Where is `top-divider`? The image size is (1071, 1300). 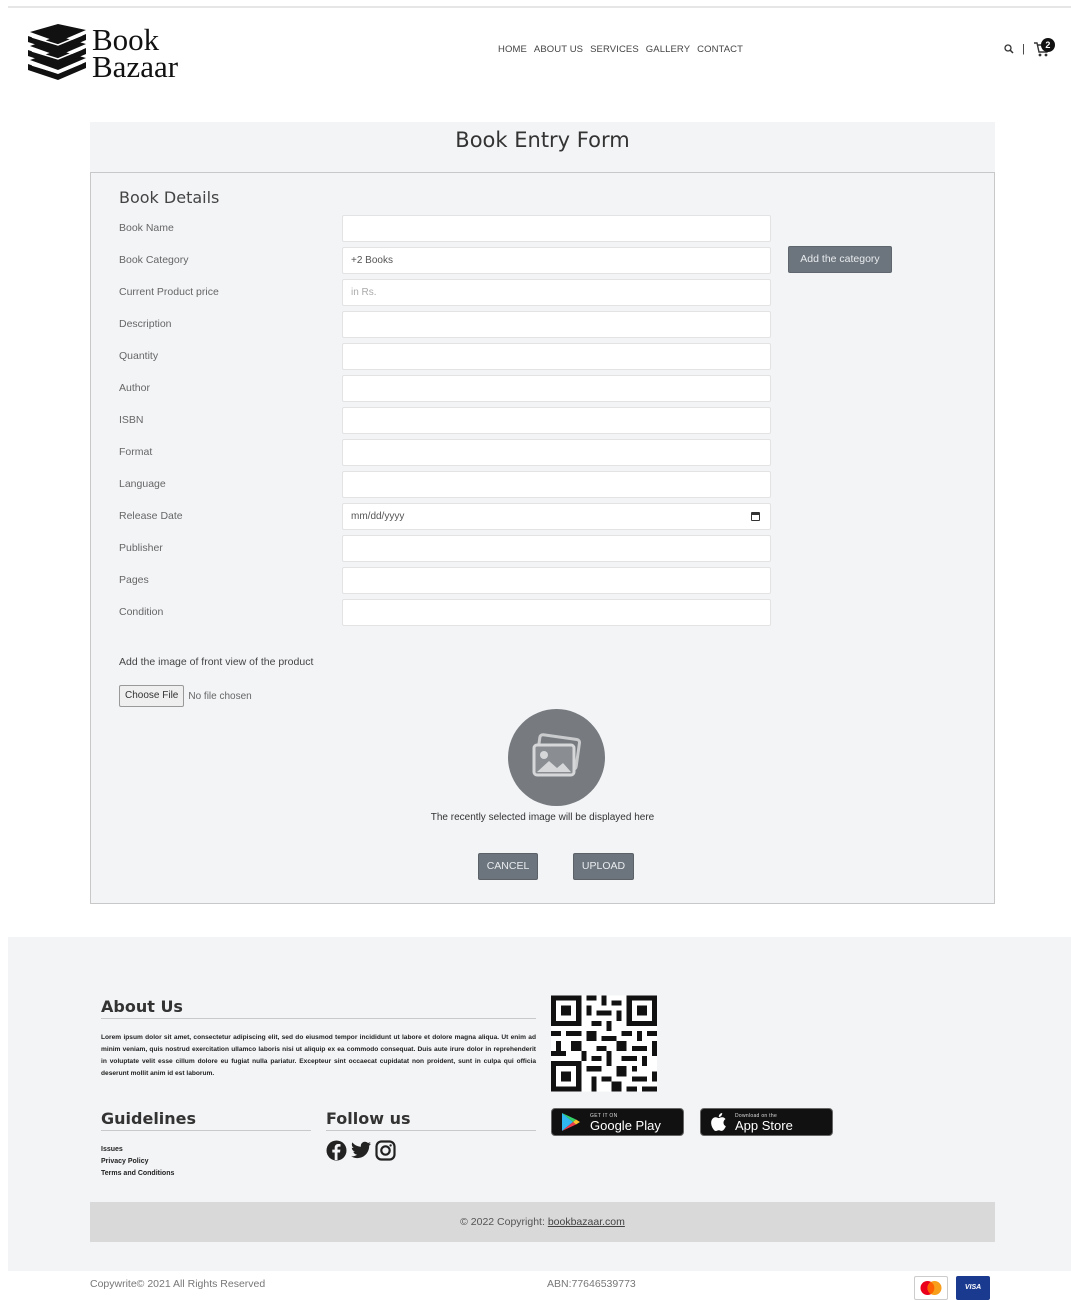 top-divider is located at coordinates (539, 7).